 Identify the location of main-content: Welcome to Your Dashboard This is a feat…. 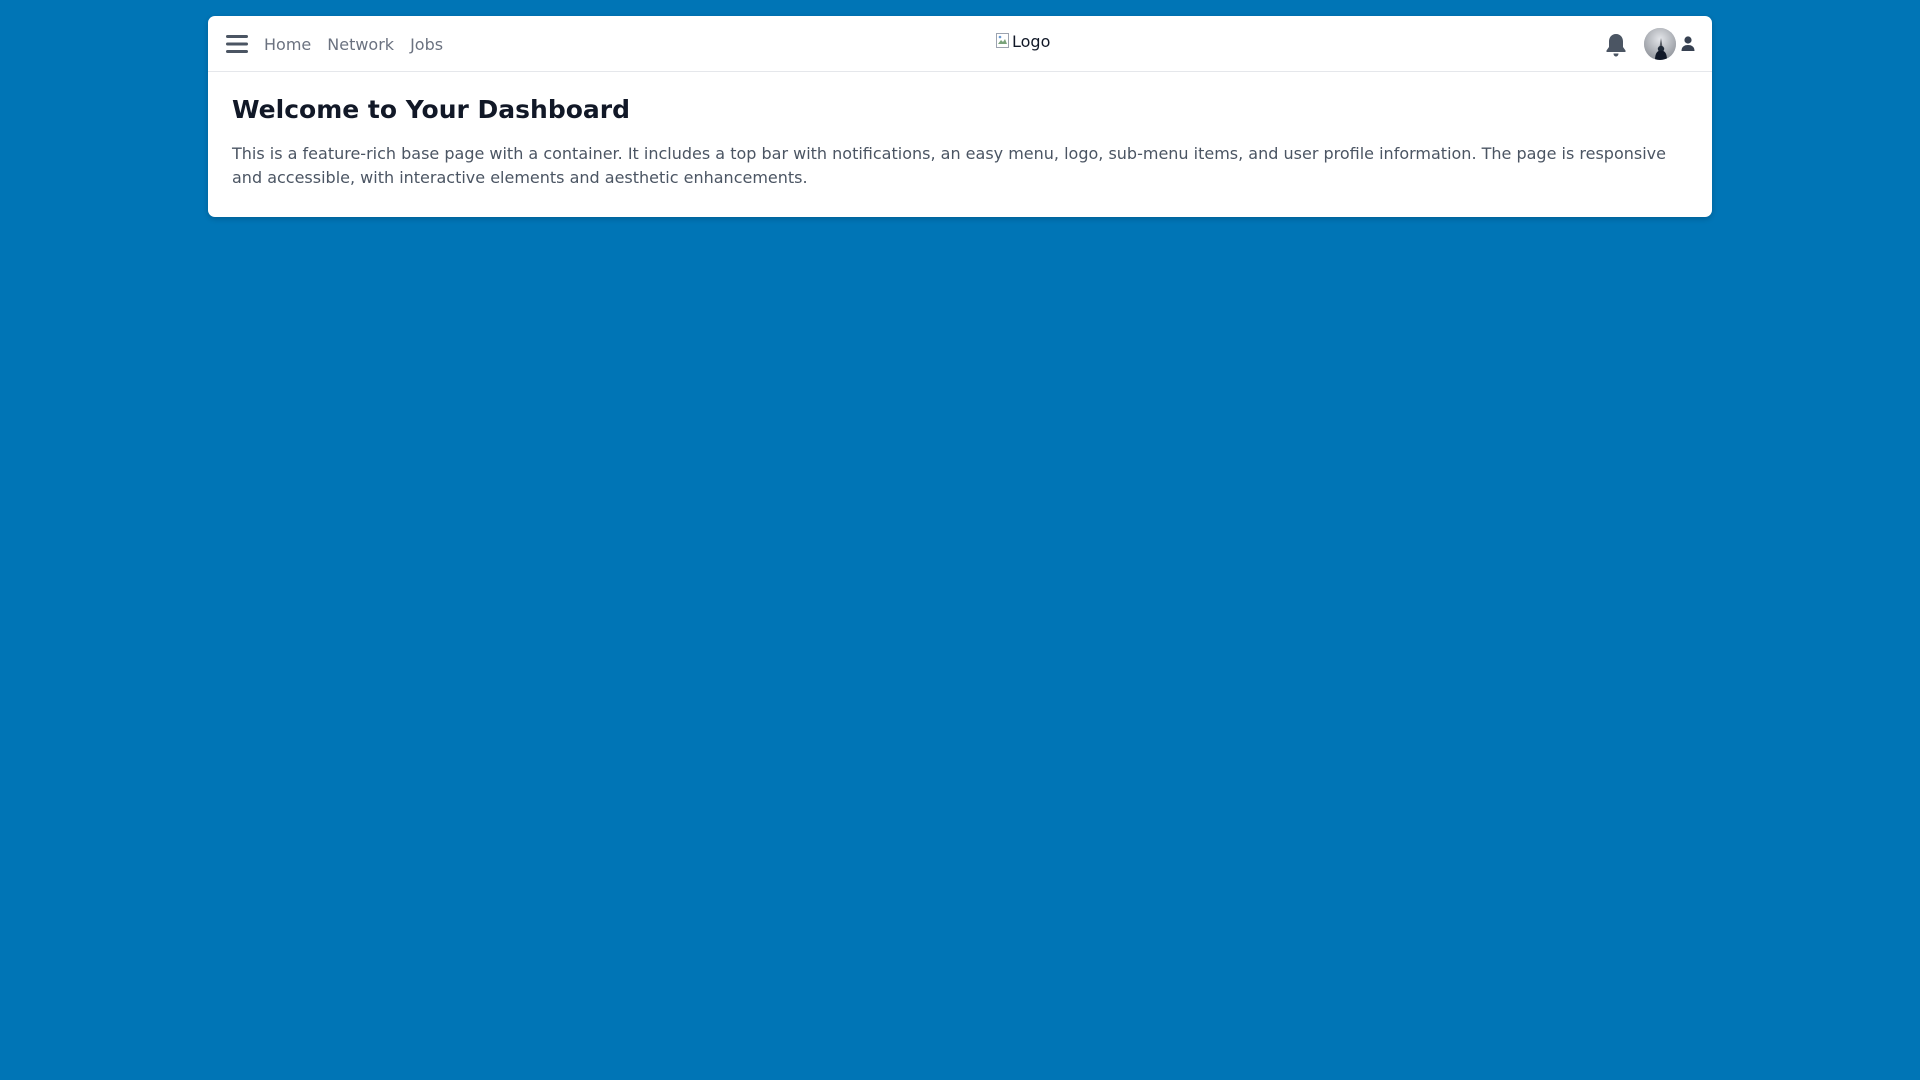
(960, 131).